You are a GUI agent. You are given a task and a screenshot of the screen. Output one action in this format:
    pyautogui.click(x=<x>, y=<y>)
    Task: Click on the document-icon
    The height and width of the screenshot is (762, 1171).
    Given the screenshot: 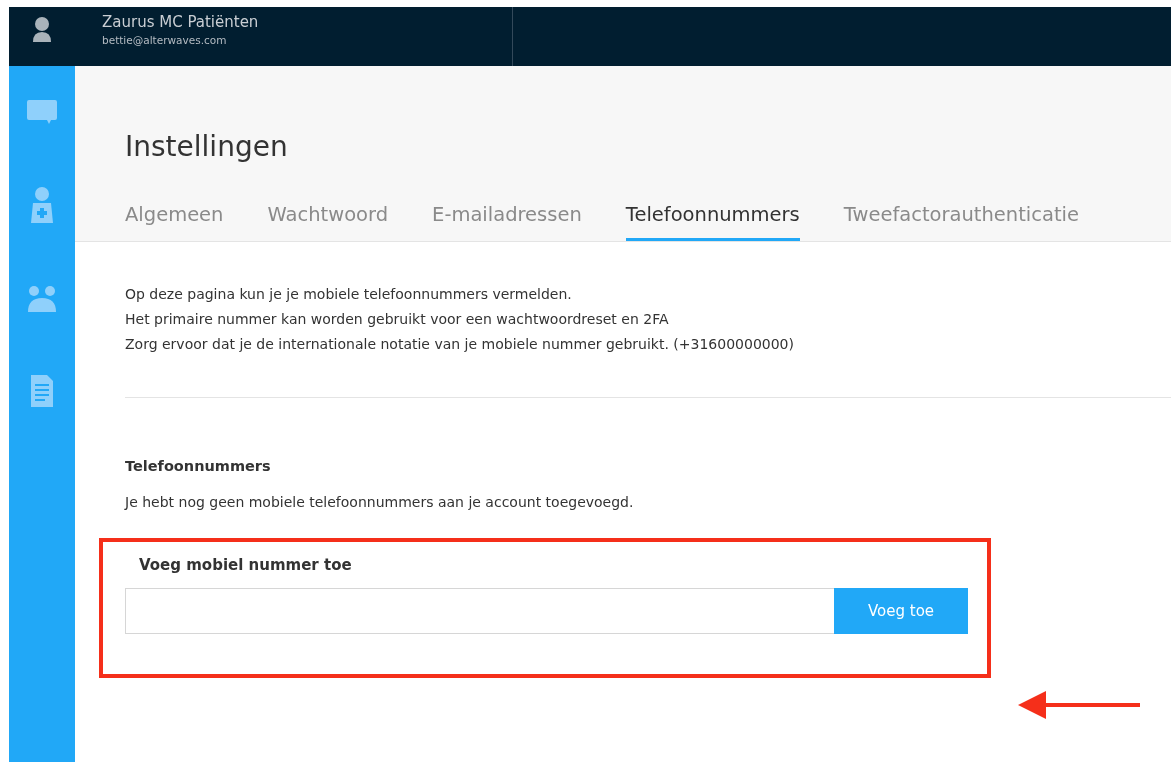 What is the action you would take?
    pyautogui.click(x=42, y=392)
    